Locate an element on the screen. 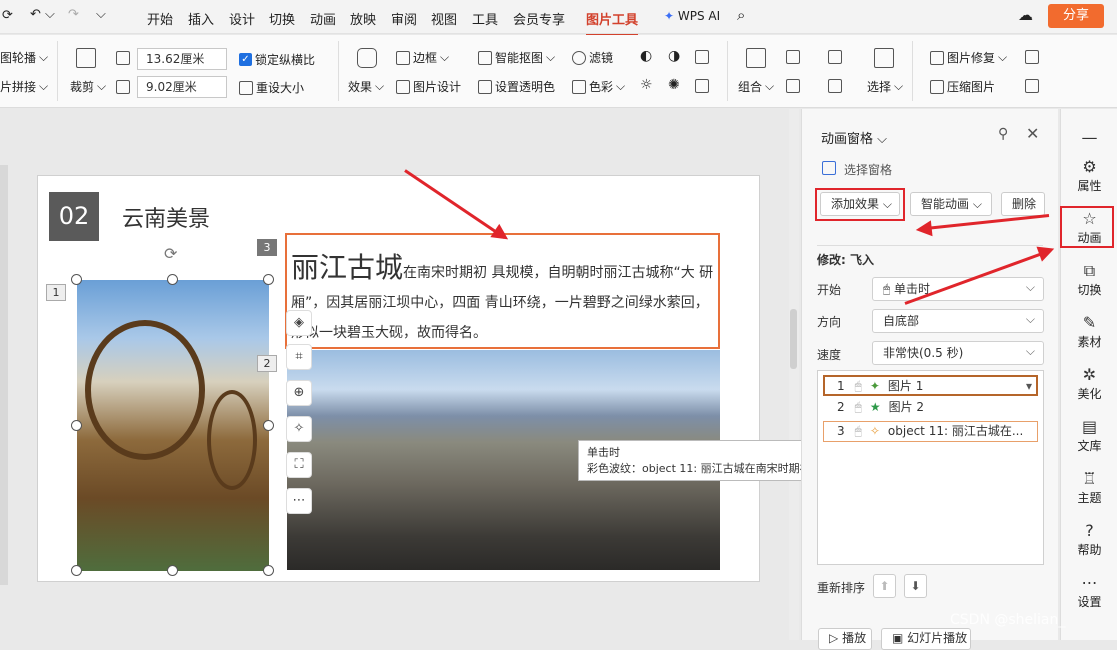 The width and height of the screenshot is (1117, 650). reset-picture-icon is located at coordinates (702, 86).